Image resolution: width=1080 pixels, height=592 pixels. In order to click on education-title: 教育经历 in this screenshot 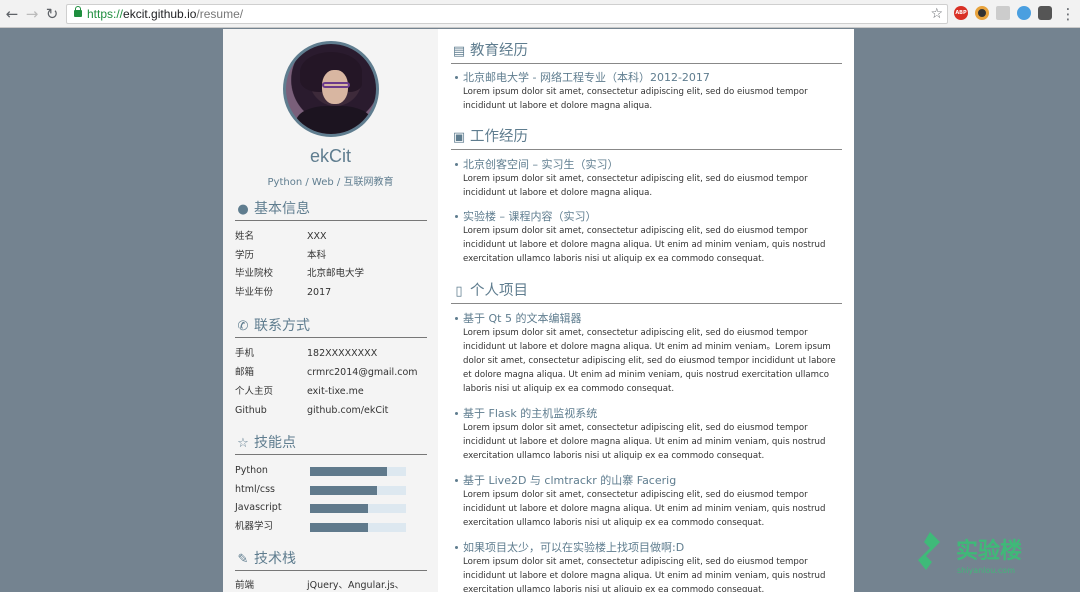, I will do `click(499, 51)`.